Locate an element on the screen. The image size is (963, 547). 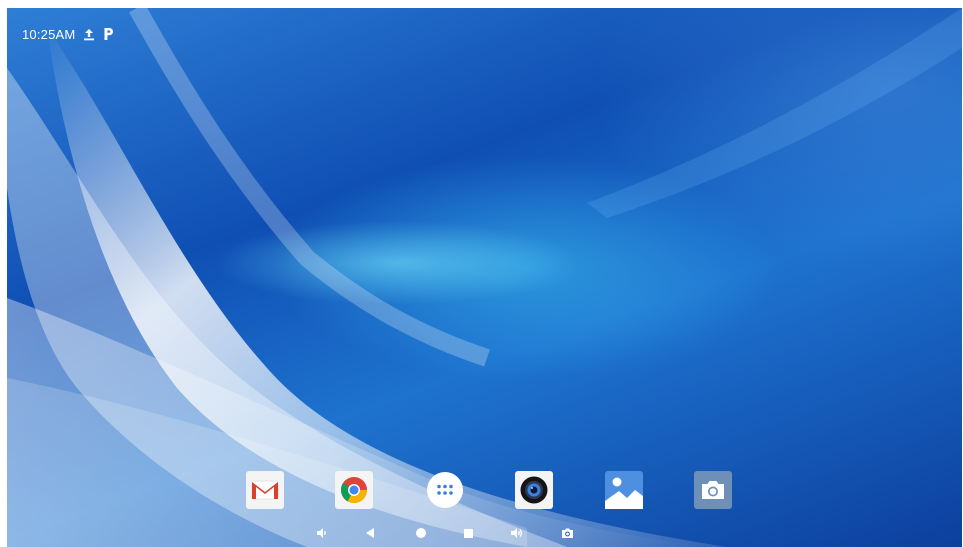
app-drawer-button is located at coordinates (445, 490).